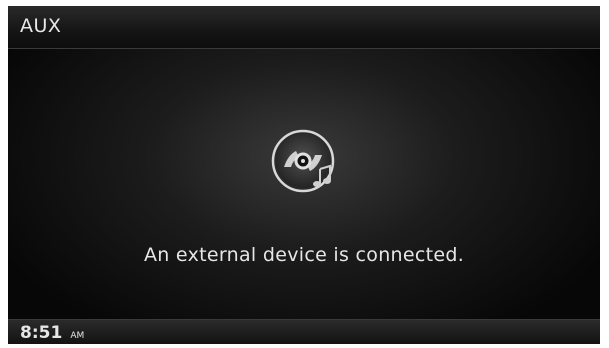 This screenshot has width=609, height=348. I want to click on clock-ampm: AM, so click(77, 336).